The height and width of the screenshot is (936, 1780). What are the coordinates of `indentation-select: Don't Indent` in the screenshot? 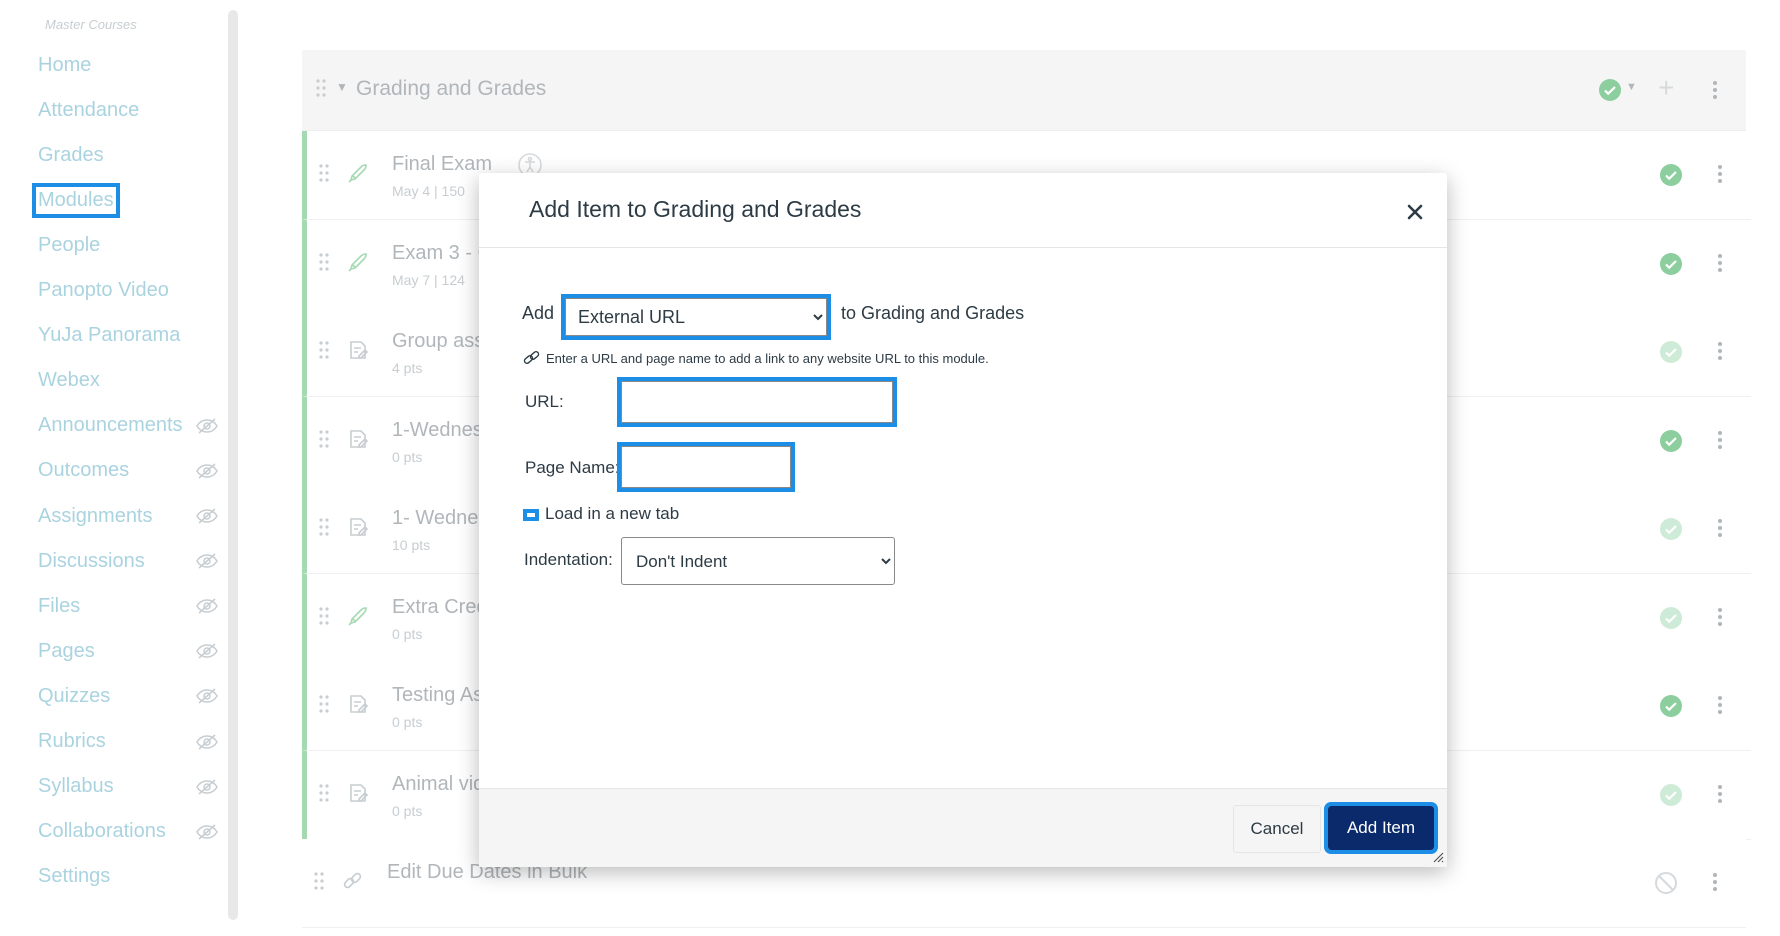 It's located at (758, 561).